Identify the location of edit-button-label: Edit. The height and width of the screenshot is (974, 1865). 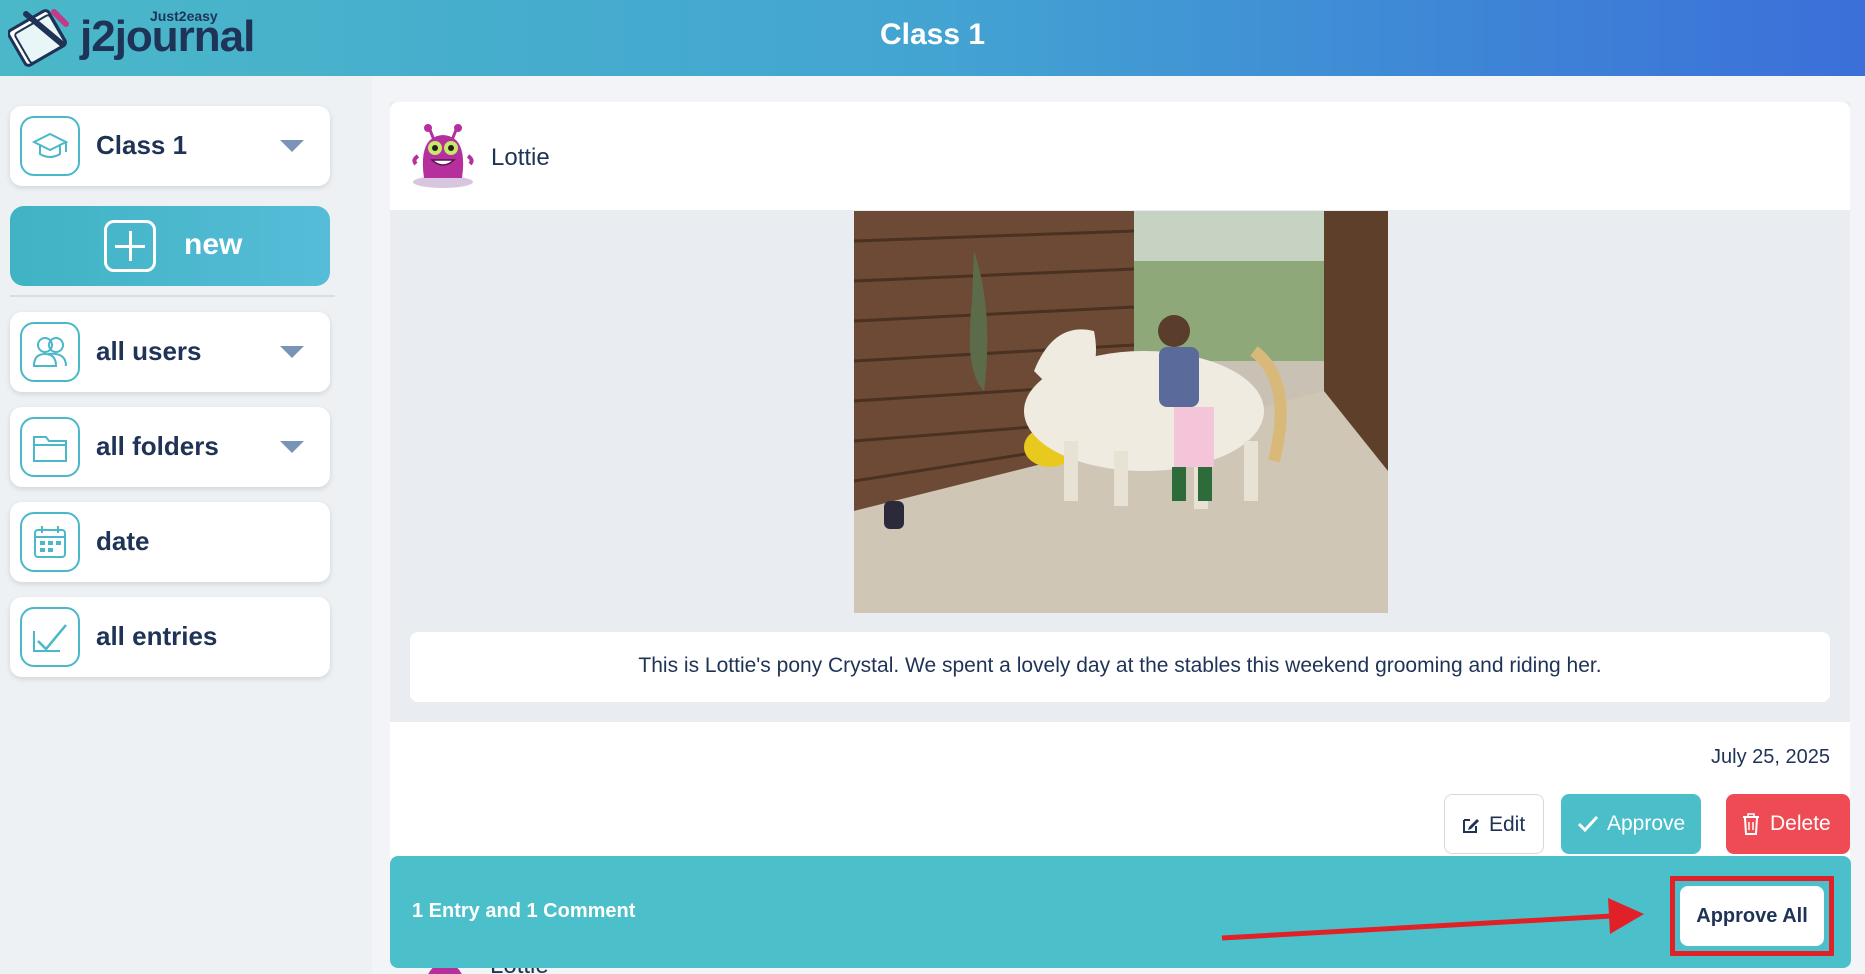
(1507, 824).